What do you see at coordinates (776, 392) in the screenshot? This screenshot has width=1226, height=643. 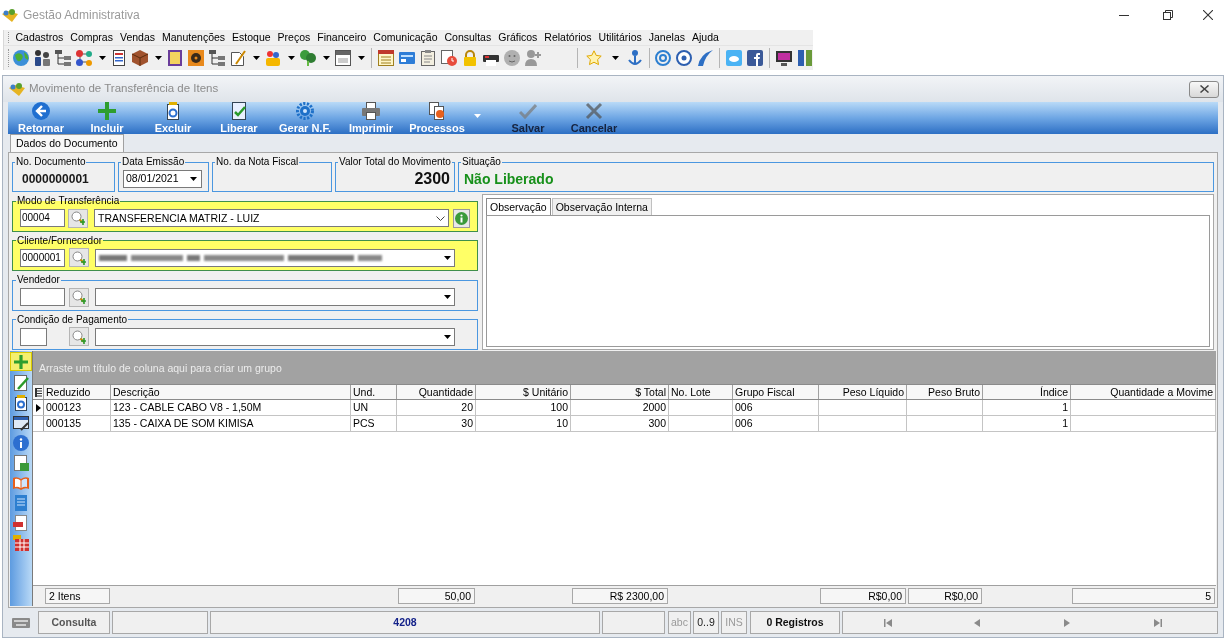 I see `column-header: Grupo Fiscal` at bounding box center [776, 392].